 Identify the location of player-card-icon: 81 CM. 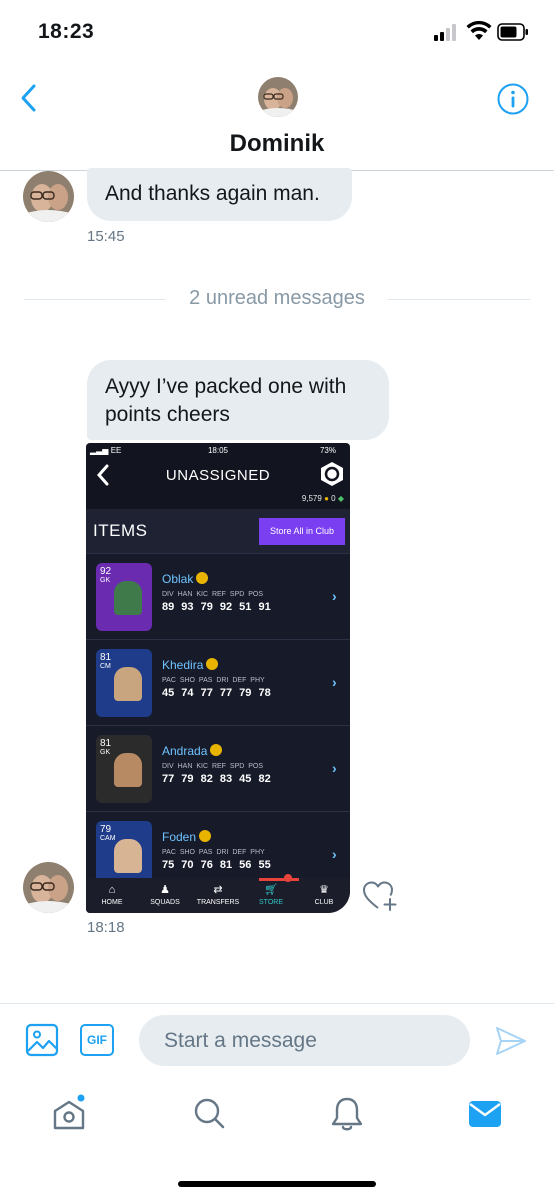
(124, 683).